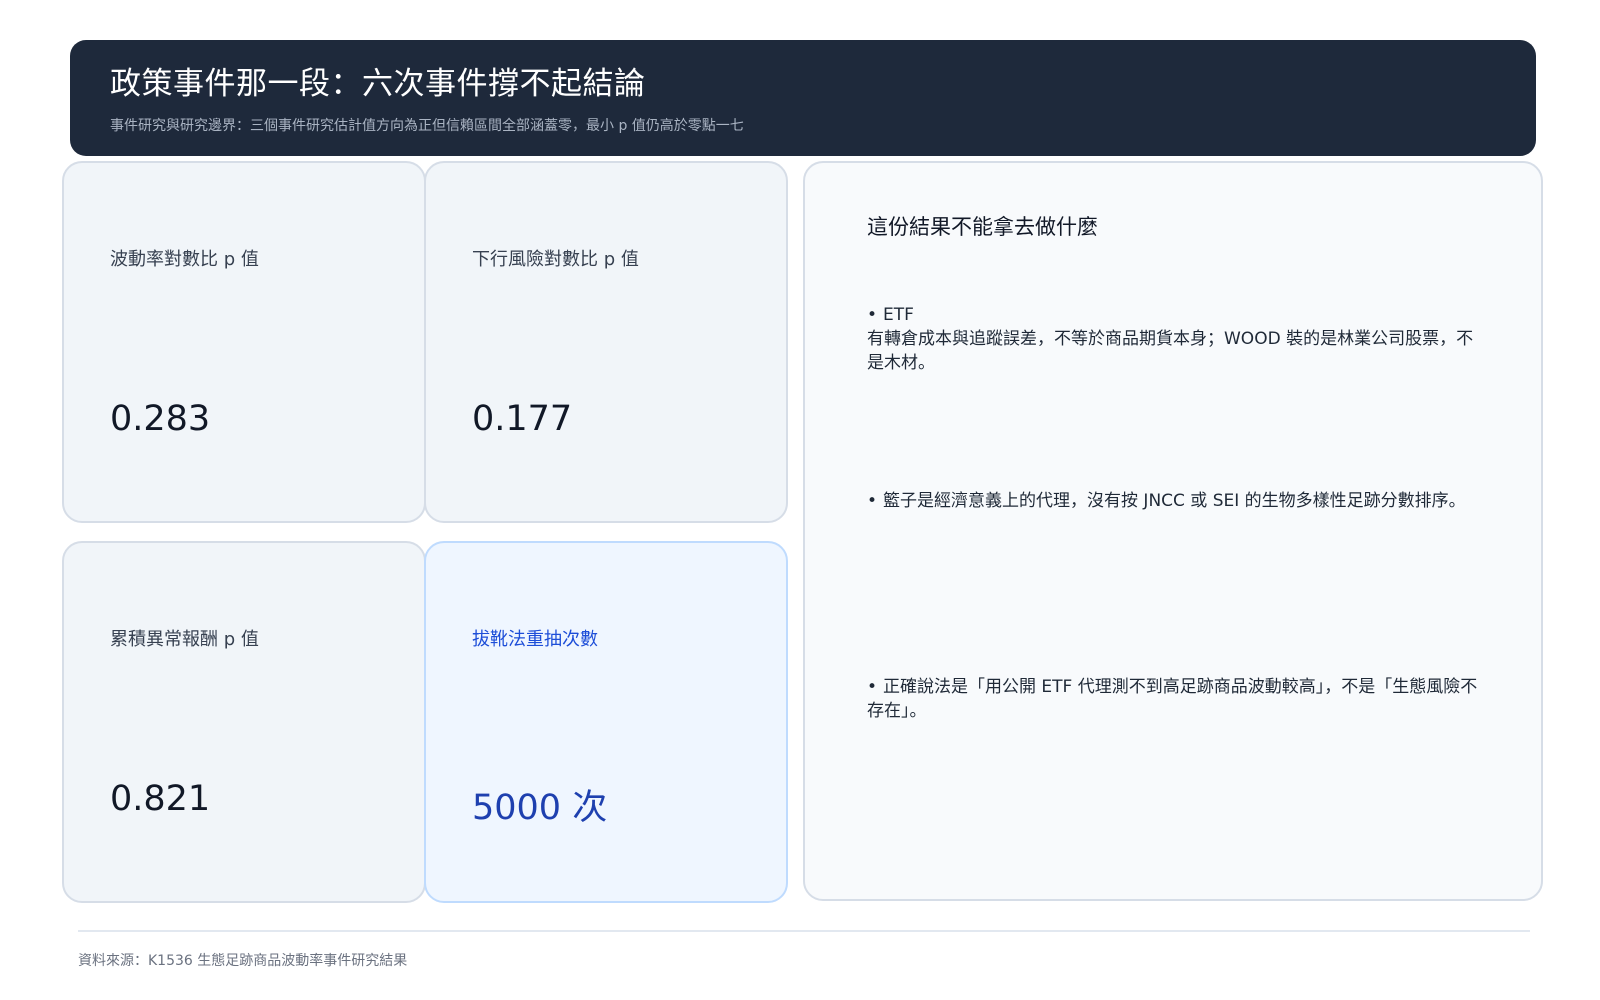  Describe the element at coordinates (555, 259) in the screenshot. I see `stat-label: 下行風險對數比 p 值` at that location.